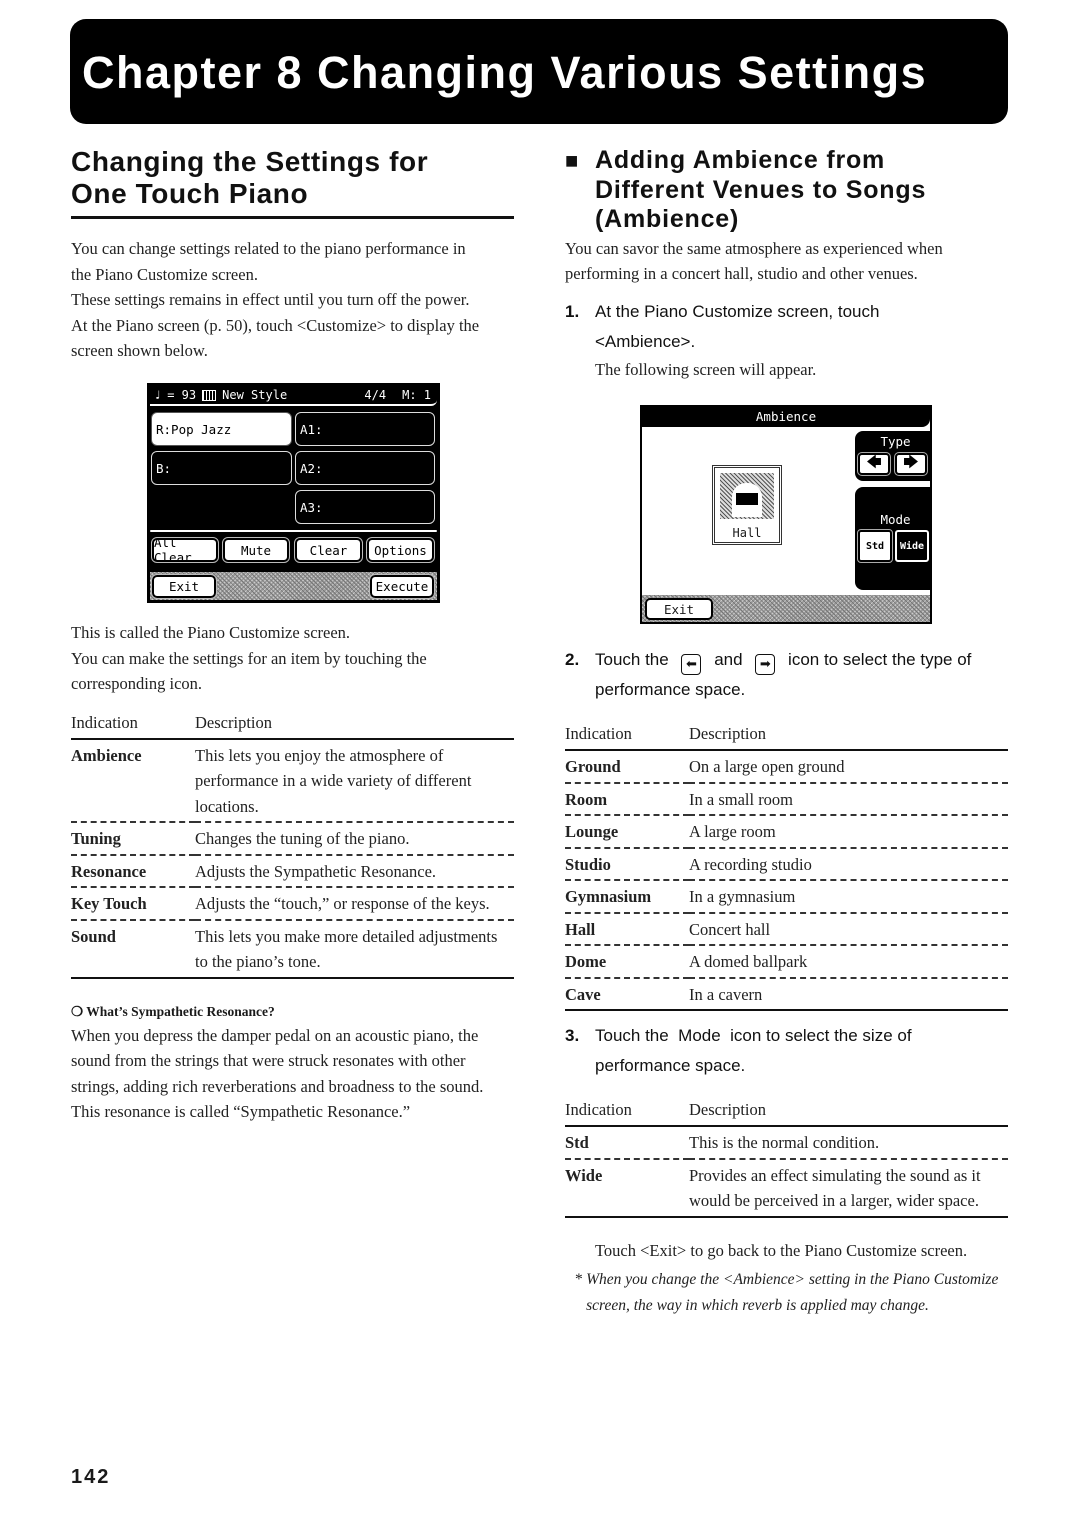 The height and width of the screenshot is (1528, 1080). Describe the element at coordinates (365, 468) in the screenshot. I see `part-a2-cell: A2:` at that location.